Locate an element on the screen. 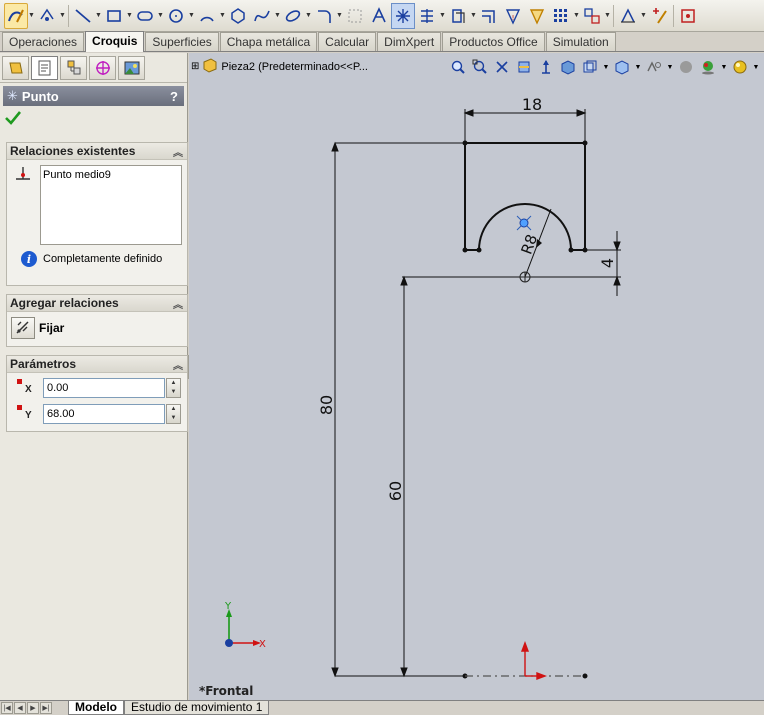  tab-calcular: Calcular is located at coordinates (347, 41).